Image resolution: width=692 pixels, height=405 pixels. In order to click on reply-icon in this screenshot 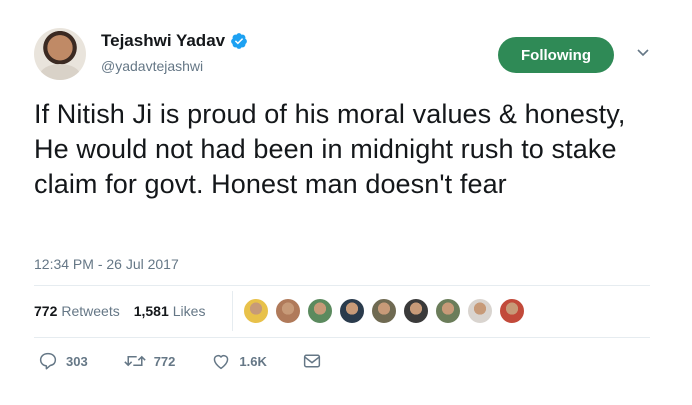, I will do `click(48, 361)`.